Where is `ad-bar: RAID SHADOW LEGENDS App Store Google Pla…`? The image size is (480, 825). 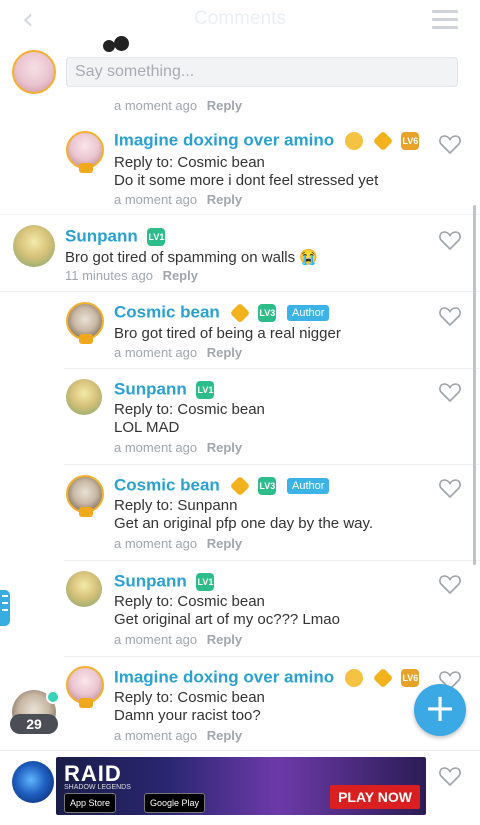
ad-bar: RAID SHADOW LEGENDS App Store Google Pla… is located at coordinates (240, 787).